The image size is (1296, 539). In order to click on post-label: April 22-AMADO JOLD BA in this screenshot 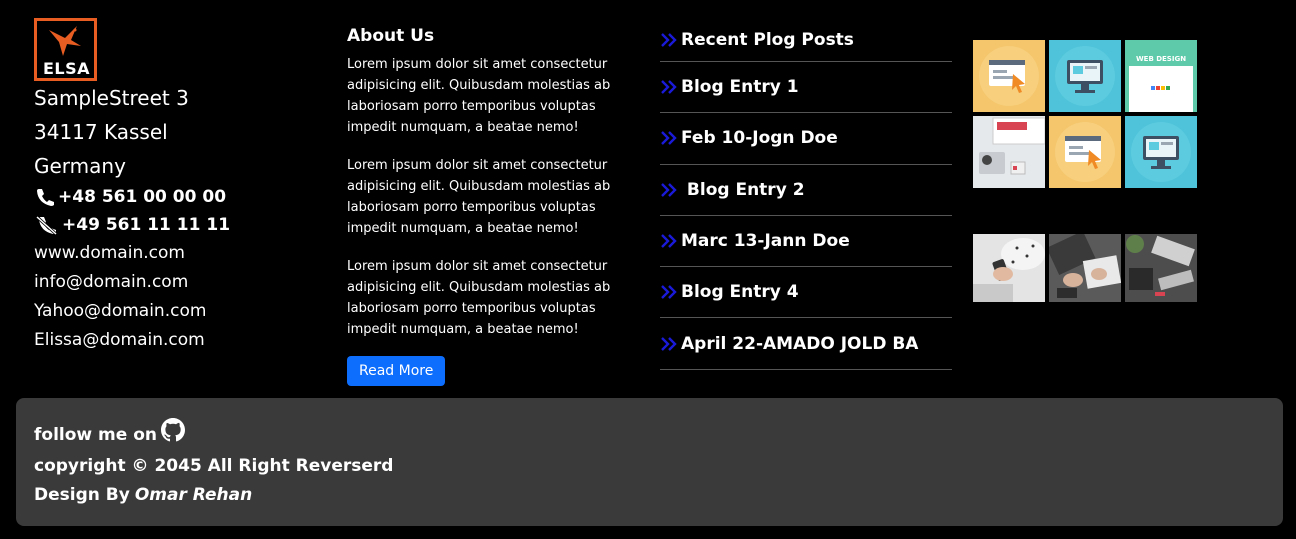, I will do `click(800, 343)`.